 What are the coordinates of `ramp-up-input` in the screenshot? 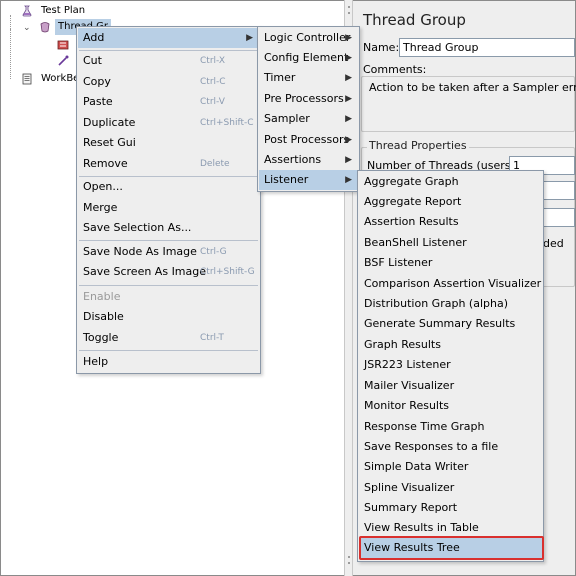 It's located at (559, 190).